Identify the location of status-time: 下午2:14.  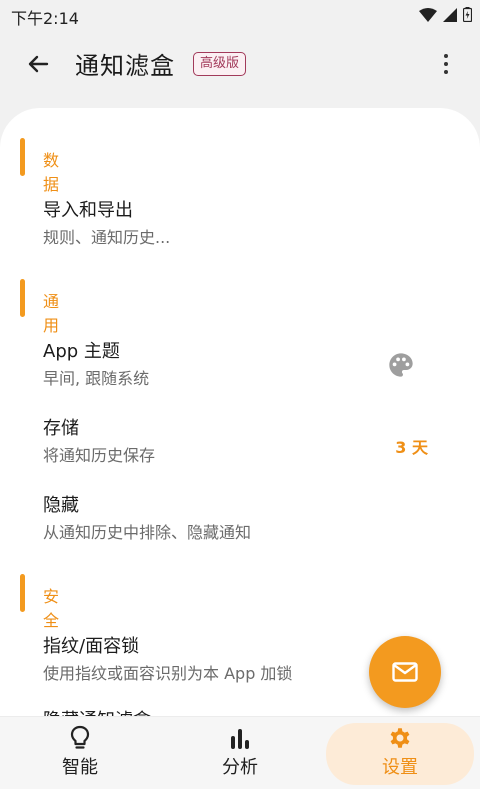
(45, 18).